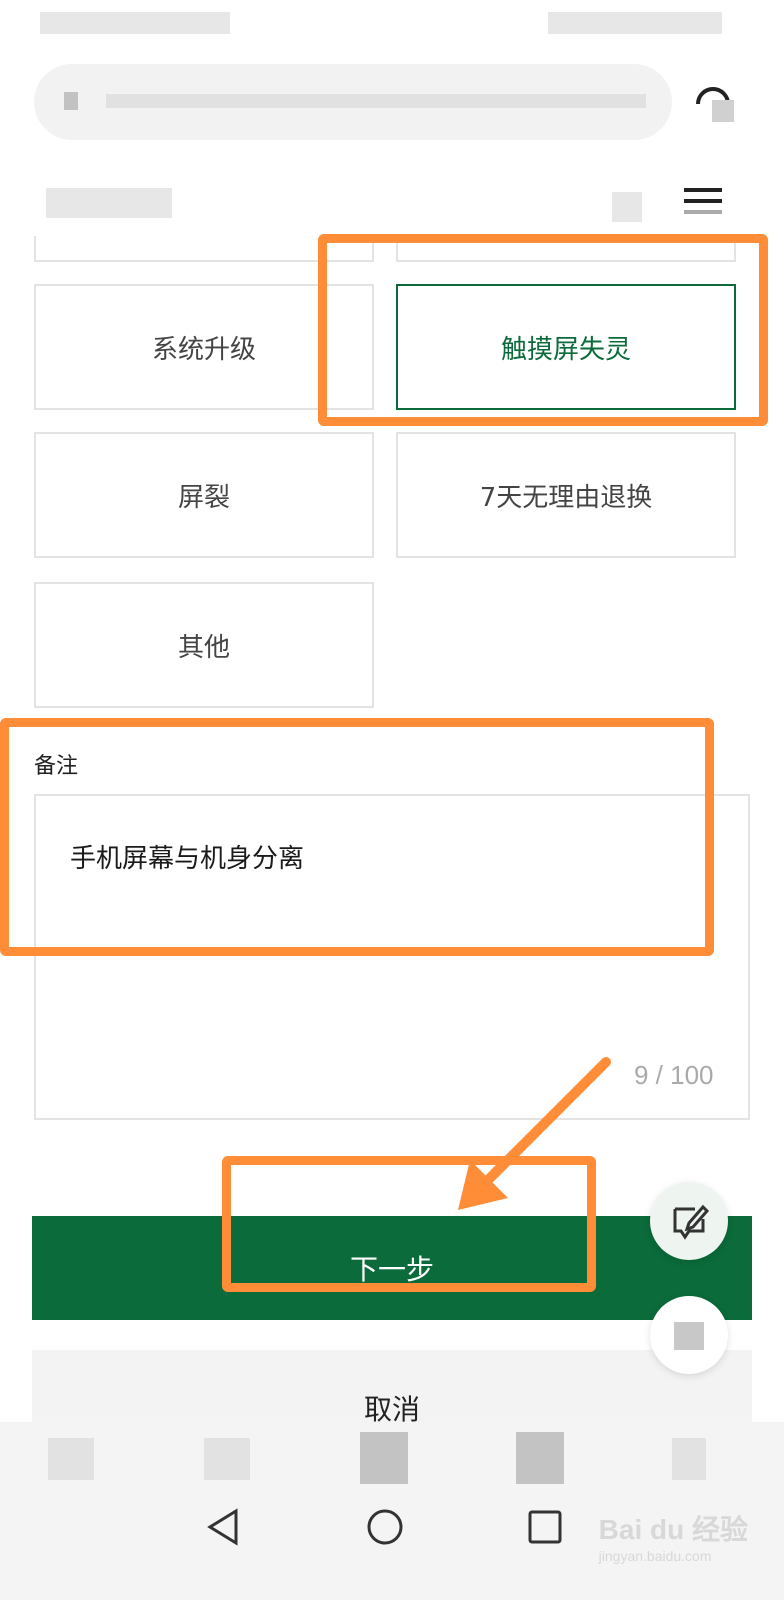  What do you see at coordinates (627, 207) in the screenshot?
I see `header-icon` at bounding box center [627, 207].